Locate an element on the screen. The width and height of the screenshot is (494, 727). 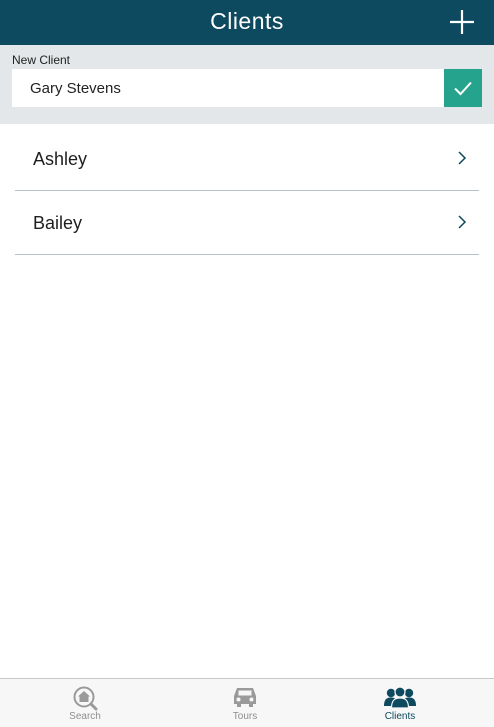
plus-icon is located at coordinates (462, 22).